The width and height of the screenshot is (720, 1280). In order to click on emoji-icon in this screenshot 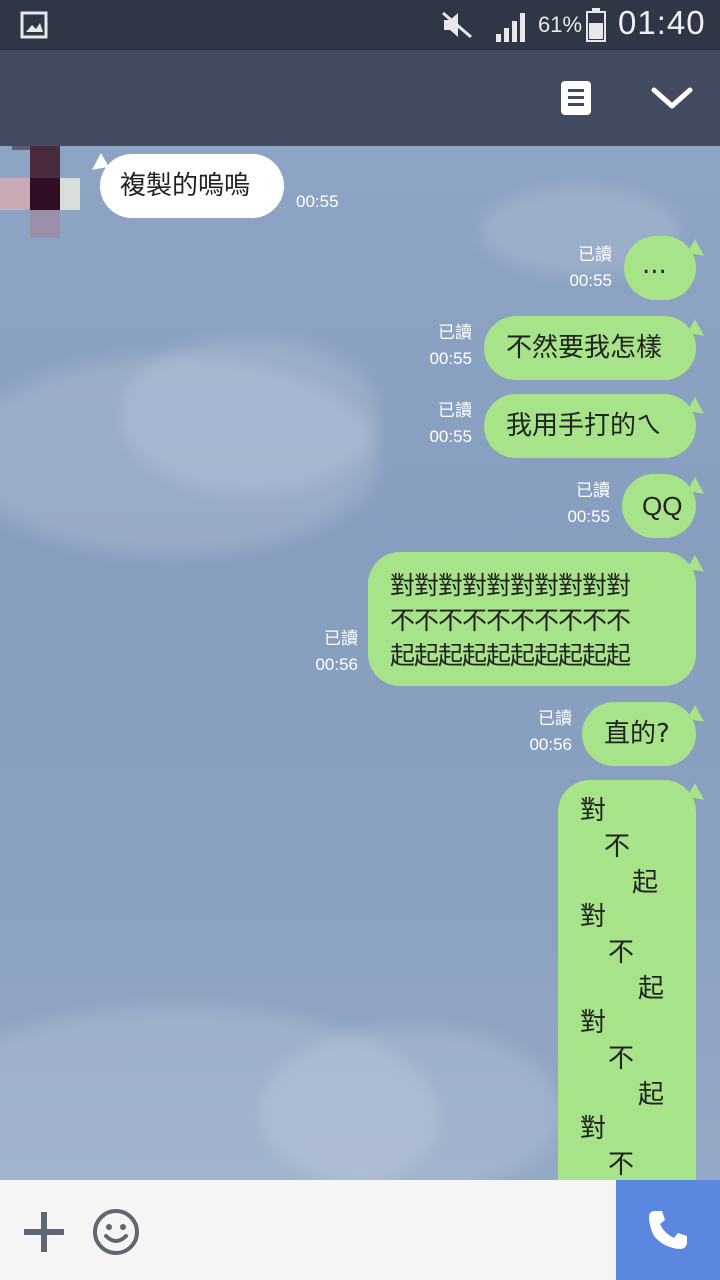, I will do `click(116, 1232)`.